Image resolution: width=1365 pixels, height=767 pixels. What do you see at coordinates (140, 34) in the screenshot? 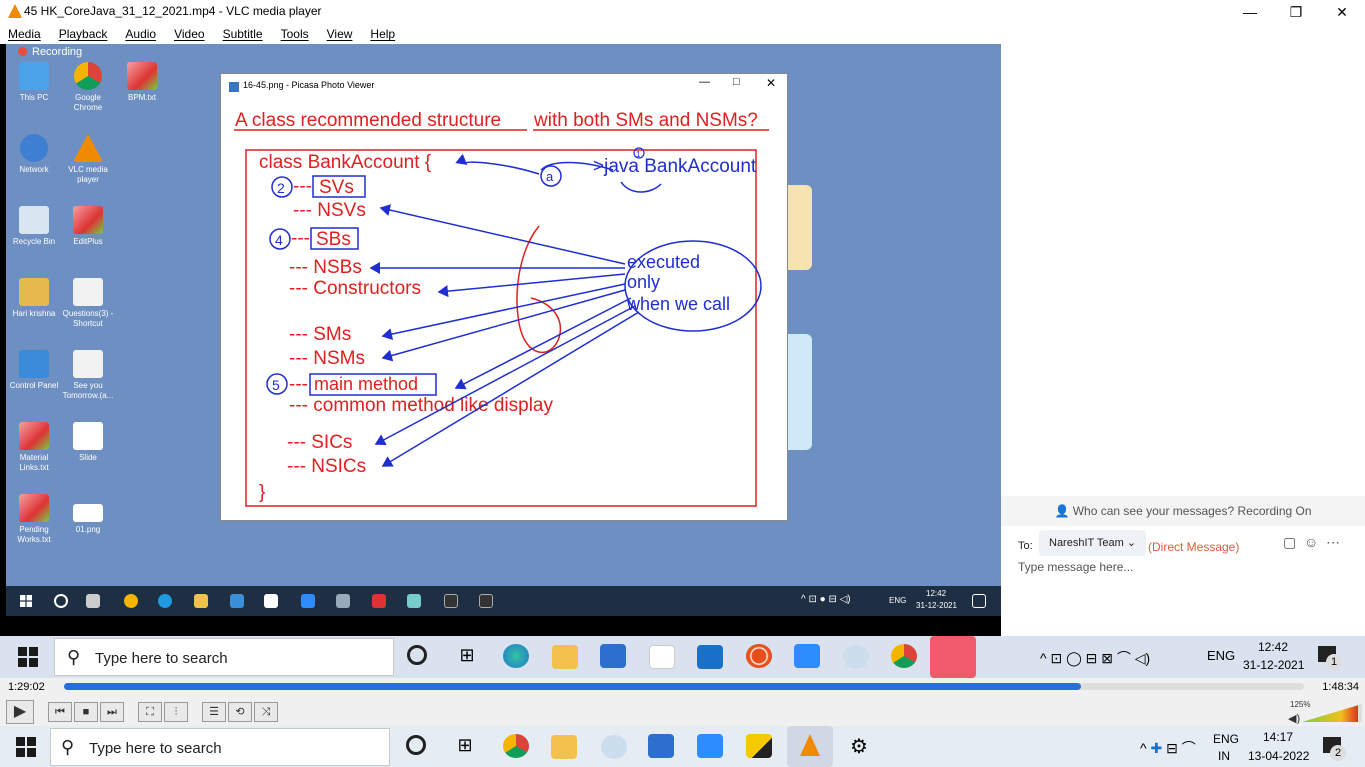
I see `menu-audio: Audio` at bounding box center [140, 34].